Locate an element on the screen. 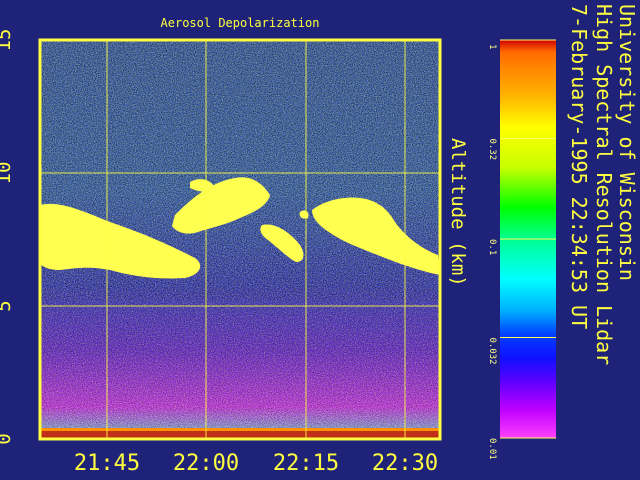  side-text-line: High Spectral Resolution Lidar is located at coordinates (604, 184).